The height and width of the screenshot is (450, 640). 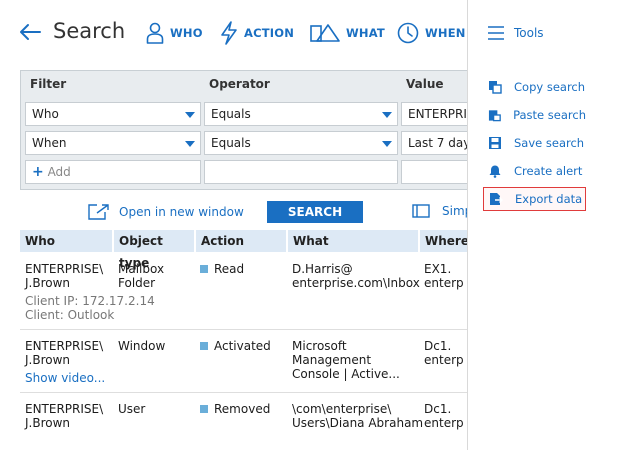 I want to click on chevron-down-icon, so click(x=190, y=144).